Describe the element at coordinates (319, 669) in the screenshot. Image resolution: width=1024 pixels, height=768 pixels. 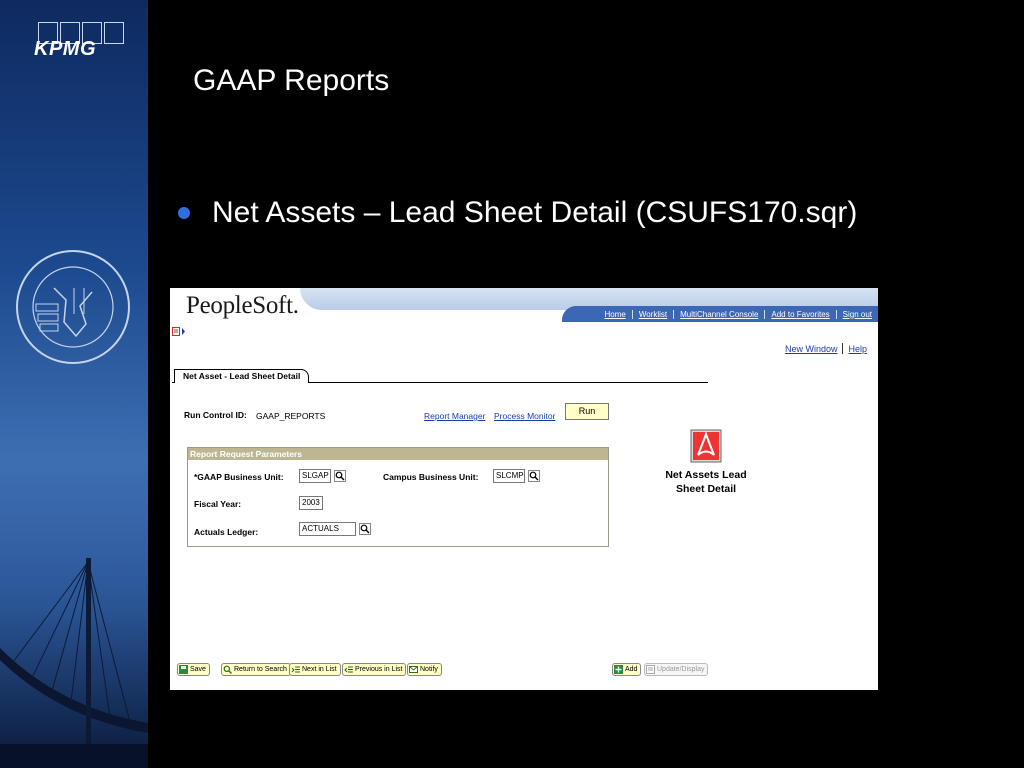
I see `next-in-list-label: Next in List` at that location.